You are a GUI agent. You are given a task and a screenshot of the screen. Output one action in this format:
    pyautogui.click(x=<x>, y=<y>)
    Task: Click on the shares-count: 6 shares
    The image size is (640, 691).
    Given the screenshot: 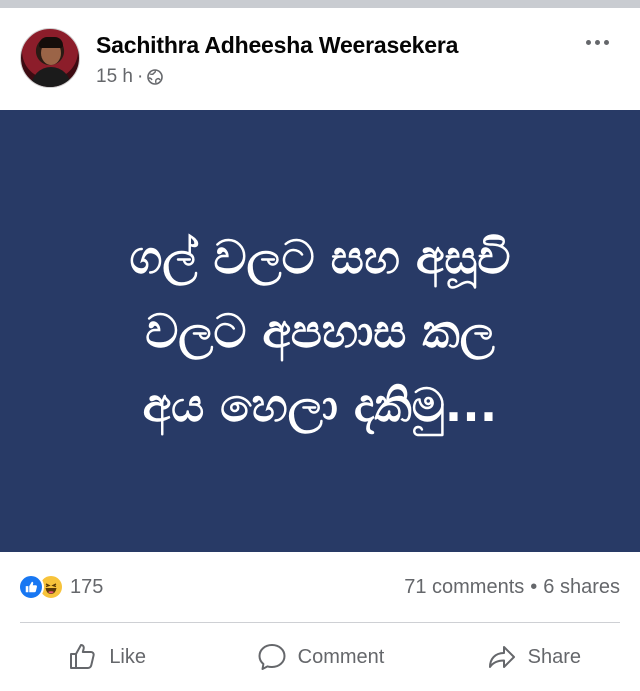 What is the action you would take?
    pyautogui.click(x=581, y=587)
    